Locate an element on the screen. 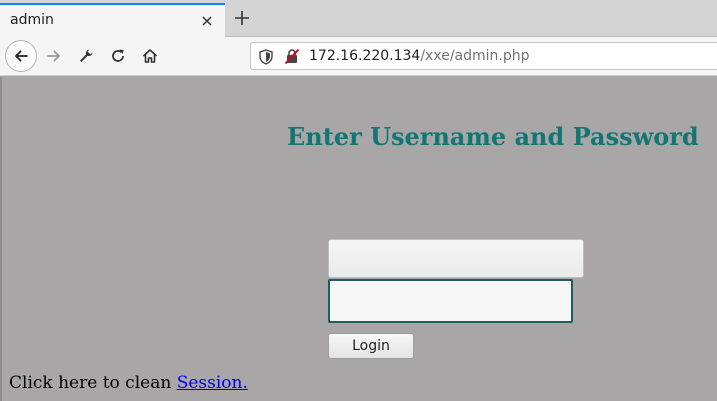  tab-title: admin is located at coordinates (32, 20).